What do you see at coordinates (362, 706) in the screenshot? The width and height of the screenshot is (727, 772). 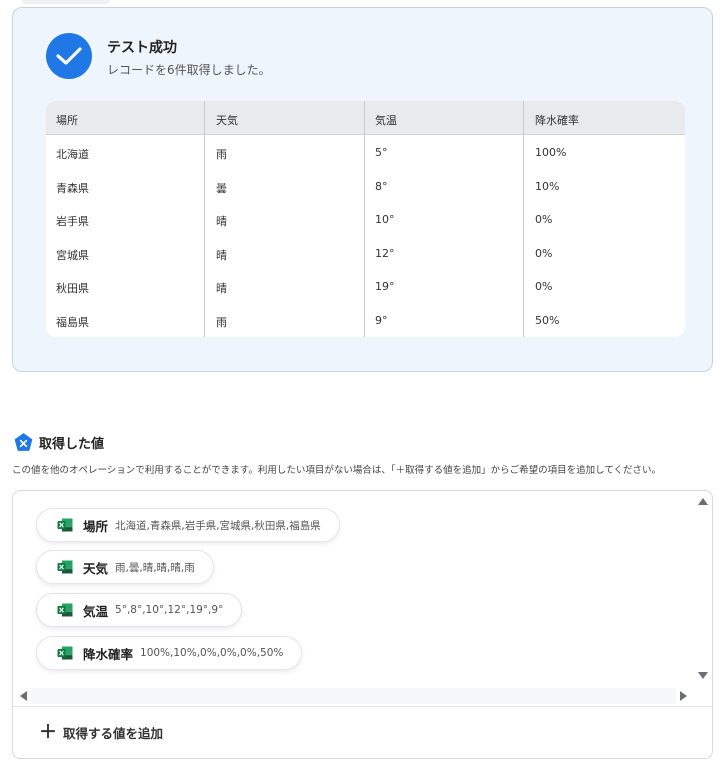 I see `divider` at bounding box center [362, 706].